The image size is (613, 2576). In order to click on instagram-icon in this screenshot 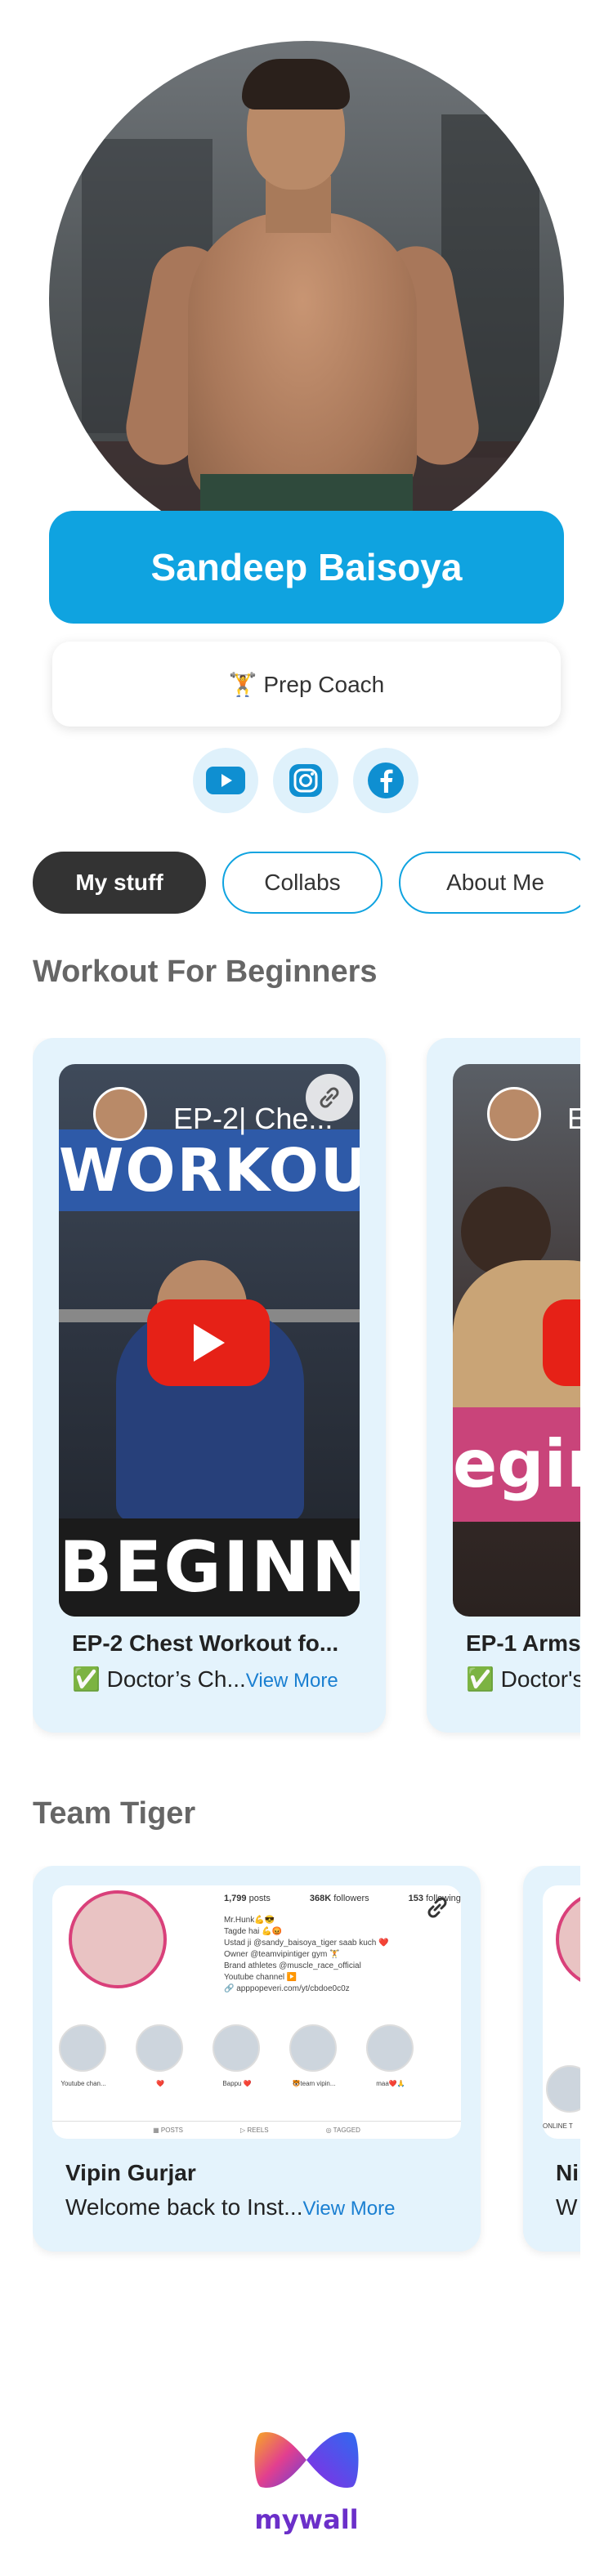, I will do `click(305, 780)`.